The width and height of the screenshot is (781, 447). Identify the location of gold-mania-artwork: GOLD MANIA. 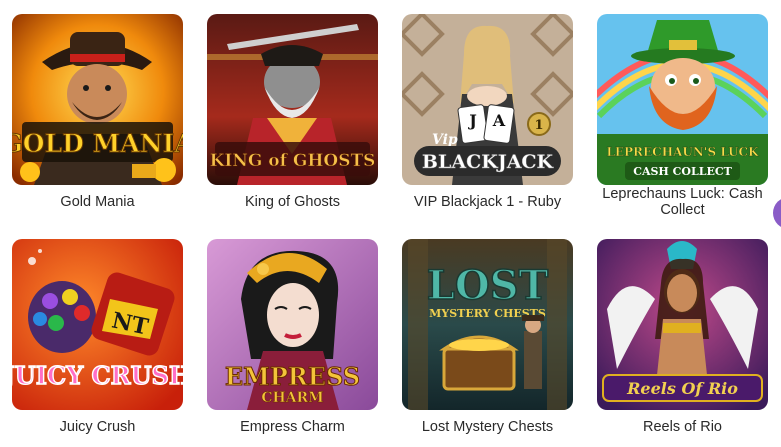
(97, 99).